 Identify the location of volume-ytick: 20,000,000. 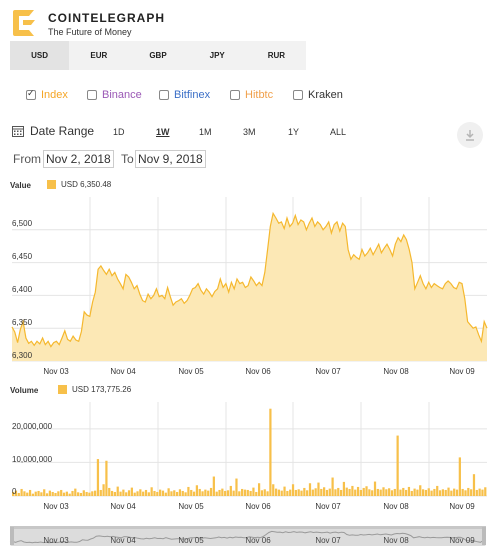
(32, 426).